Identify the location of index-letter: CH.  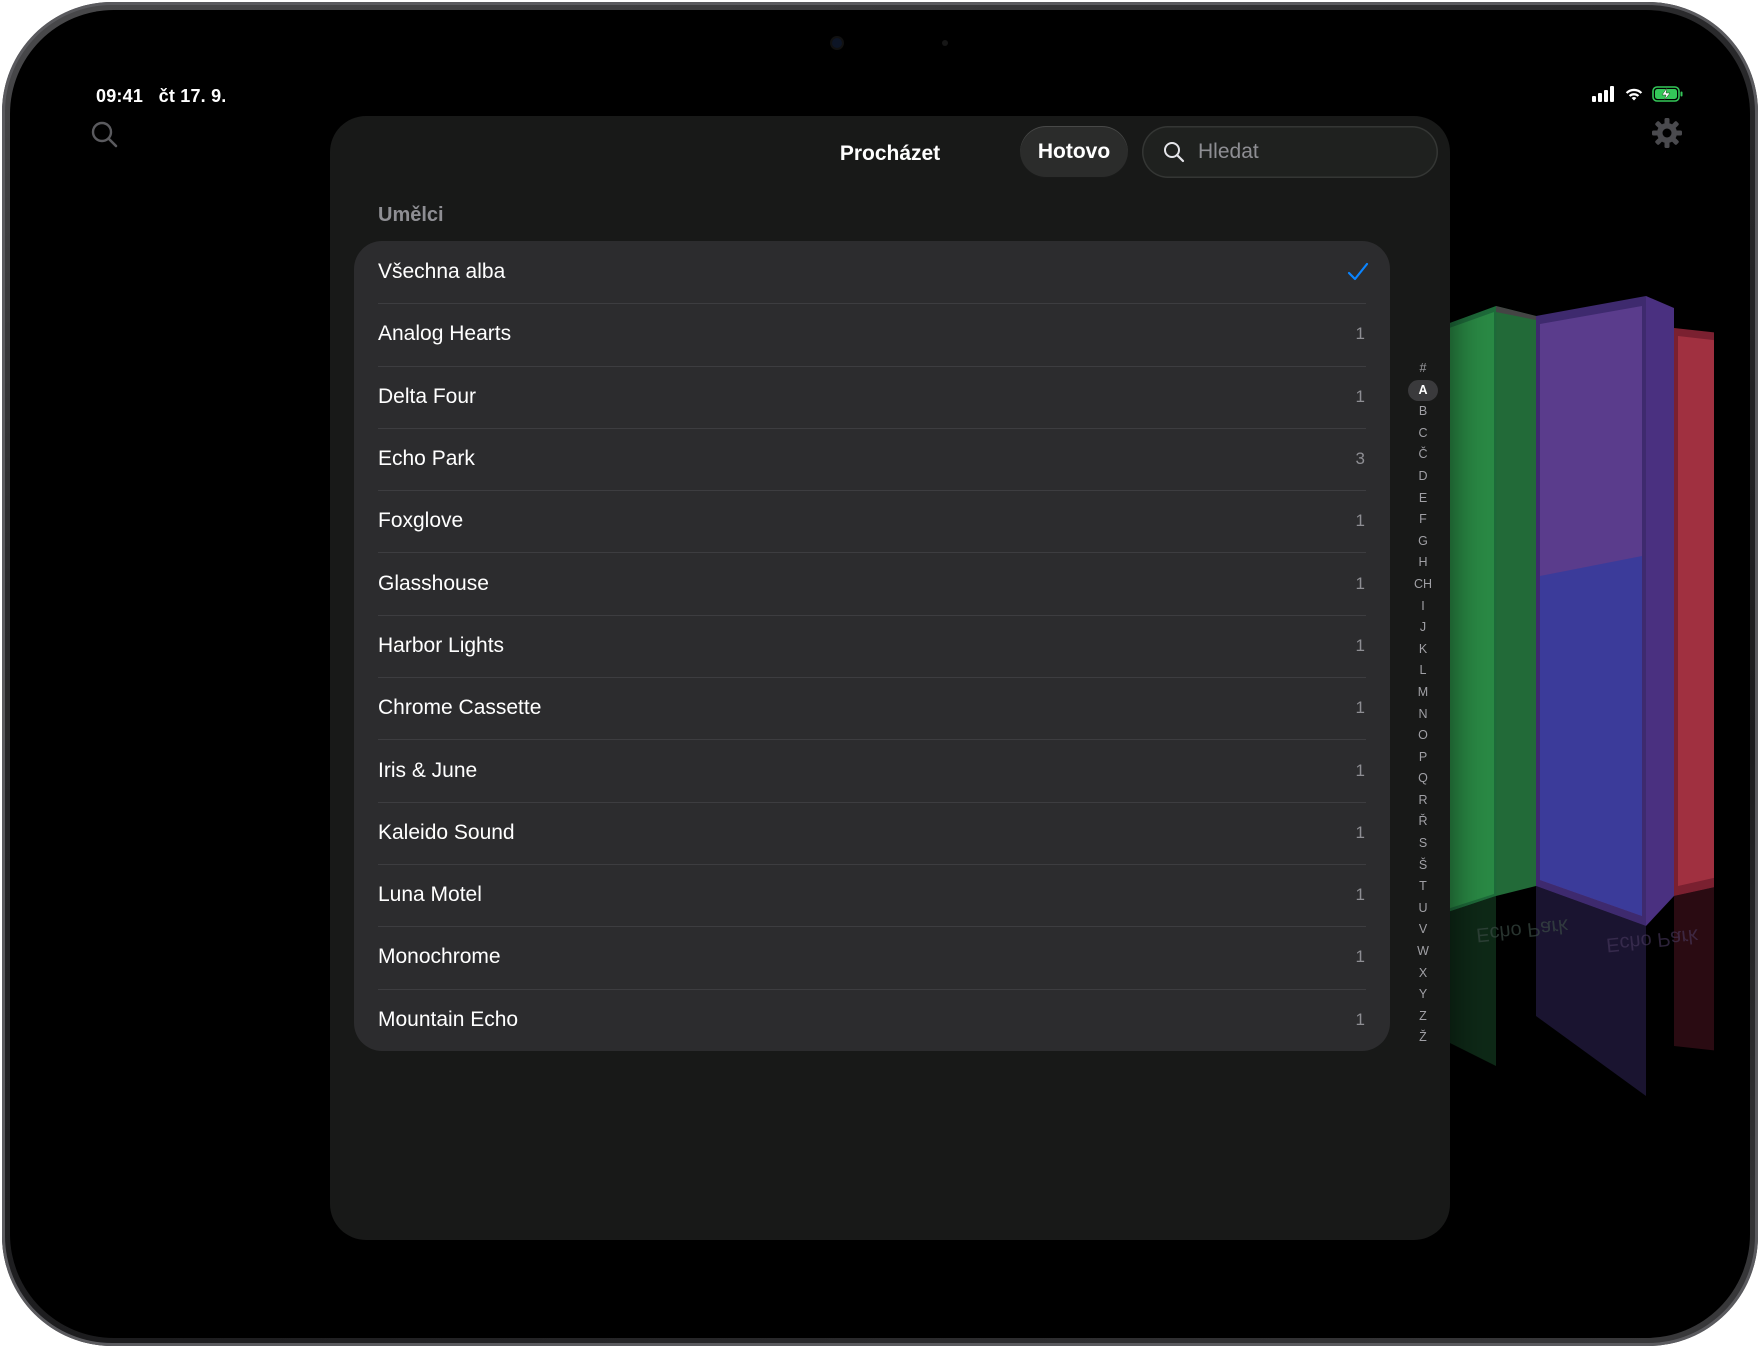
(1423, 585).